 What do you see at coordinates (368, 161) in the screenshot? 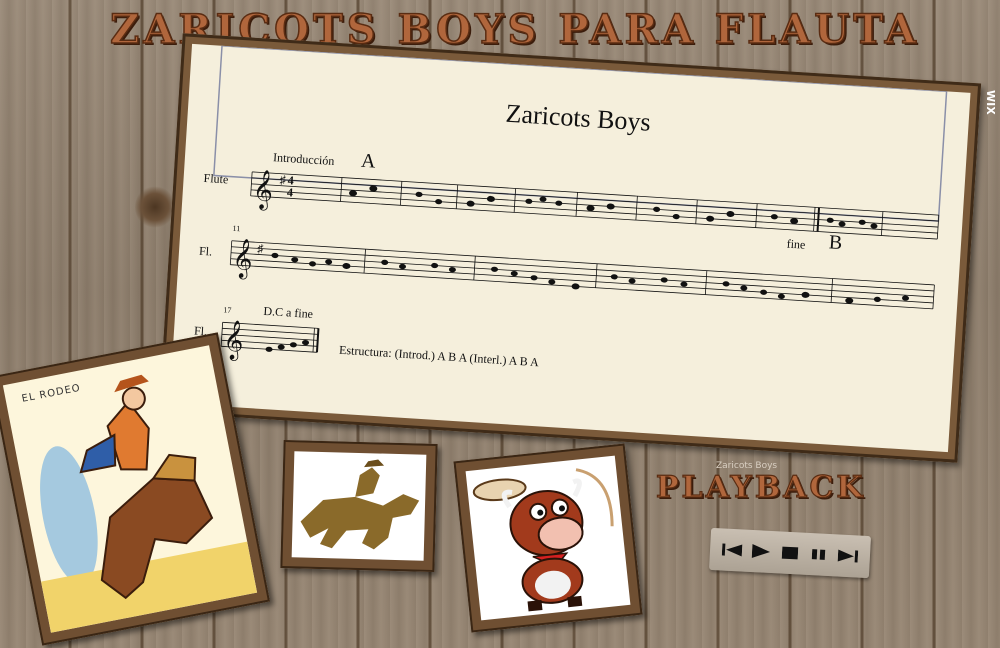
I see `section-a-label: A` at bounding box center [368, 161].